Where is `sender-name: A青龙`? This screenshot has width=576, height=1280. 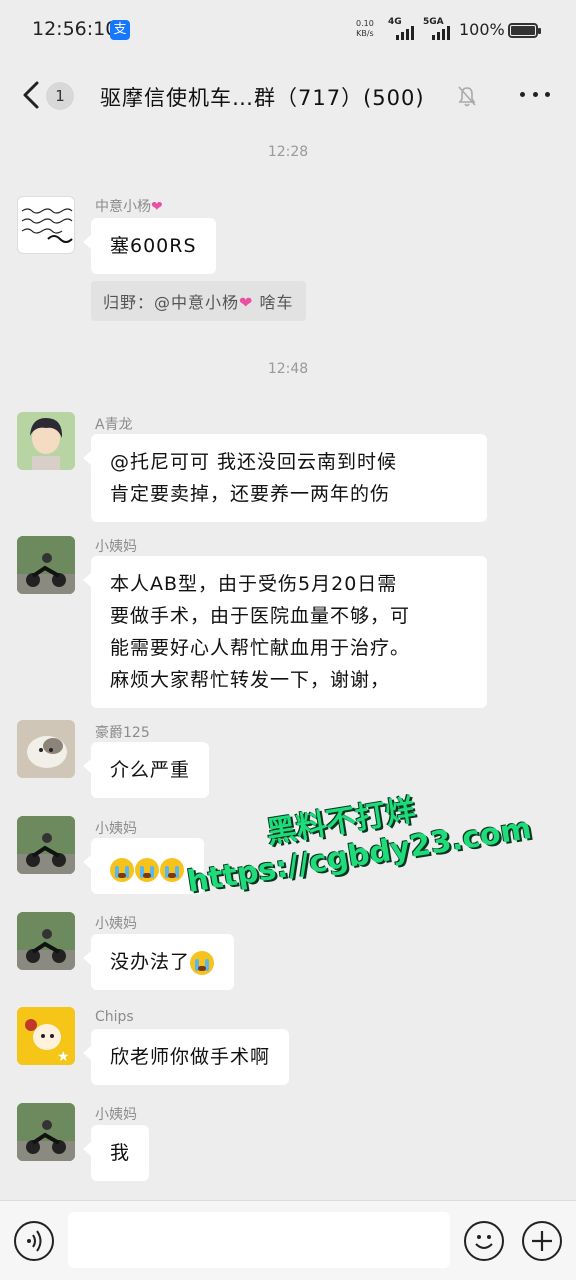 sender-name: A青龙 is located at coordinates (114, 425).